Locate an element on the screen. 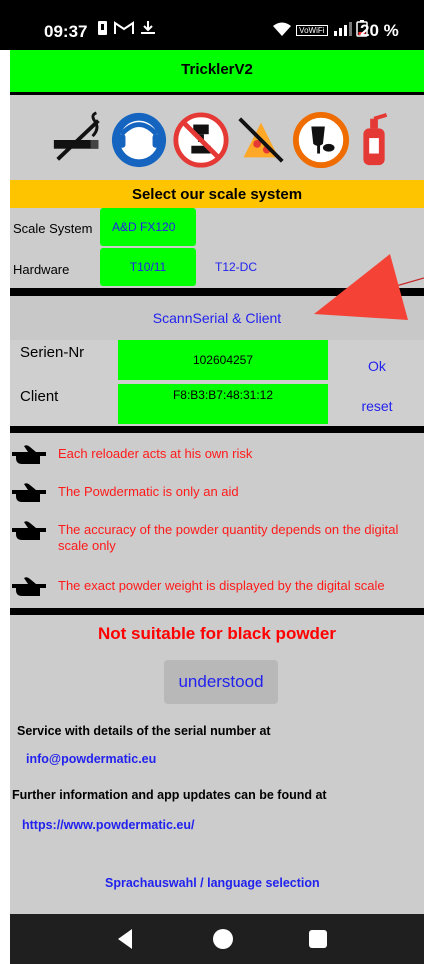 This screenshot has width=424, height=964. hardware-label: Hardware is located at coordinates (41, 269).